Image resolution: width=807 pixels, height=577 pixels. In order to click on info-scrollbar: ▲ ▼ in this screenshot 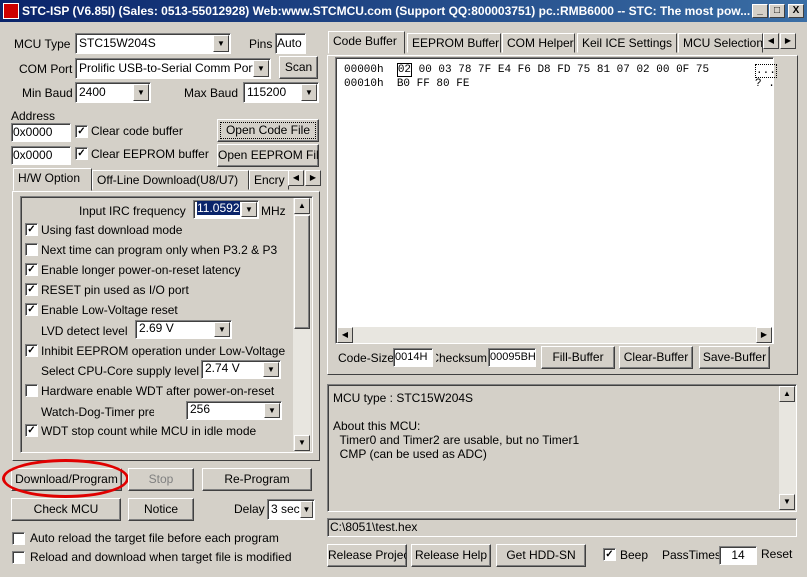, I will do `click(787, 448)`.